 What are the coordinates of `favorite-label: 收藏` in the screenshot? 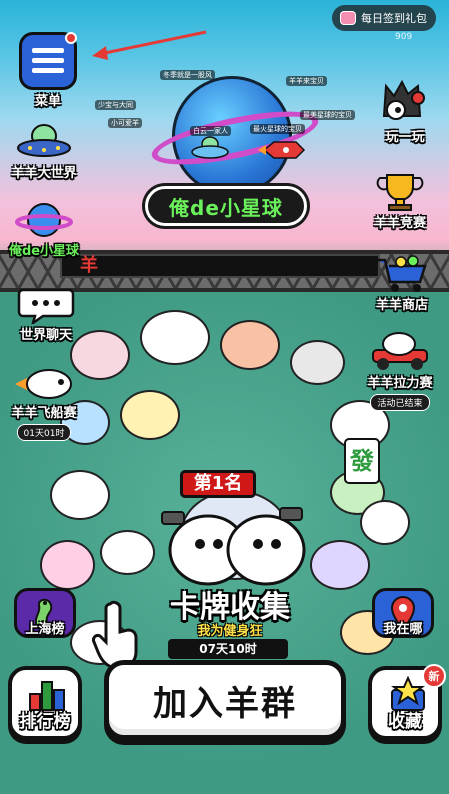 It's located at (405, 722).